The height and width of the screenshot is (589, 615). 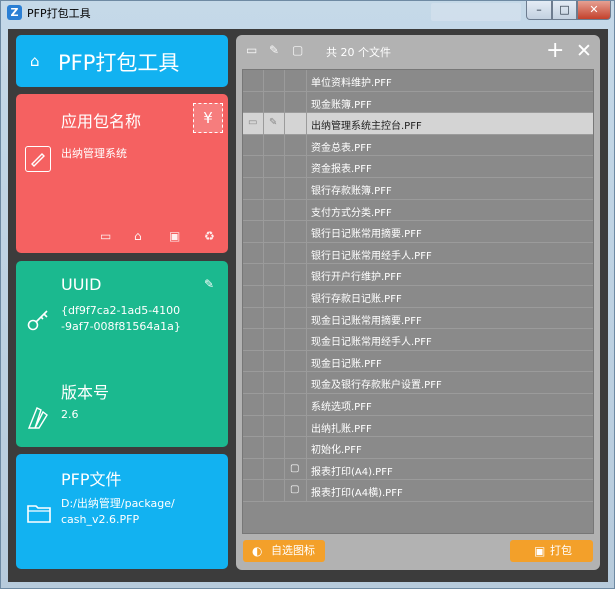 I want to click on file-row: 银行日记账常用摘要.PFF, so click(x=418, y=232).